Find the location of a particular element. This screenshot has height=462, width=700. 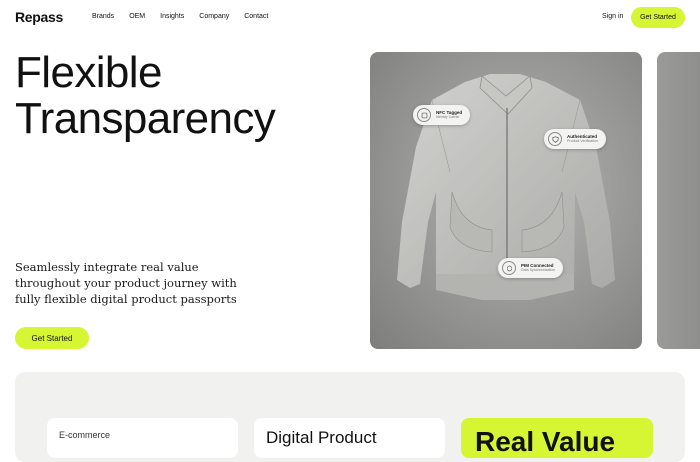

feature-card-digital-product: Digital Product is located at coordinates (349, 438).